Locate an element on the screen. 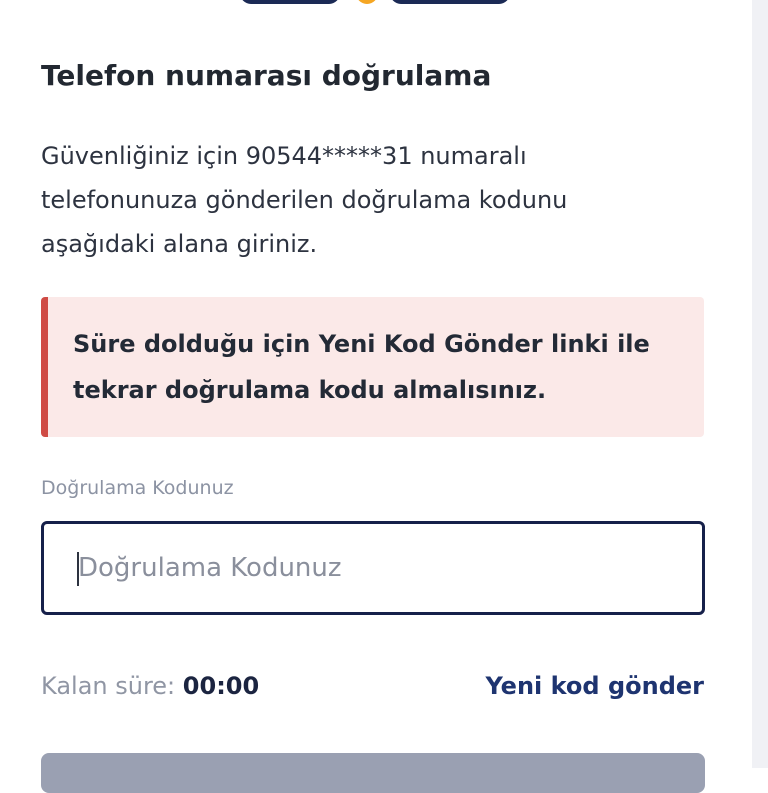 The image size is (768, 793). page-scroll-gutter is located at coordinates (760, 384).